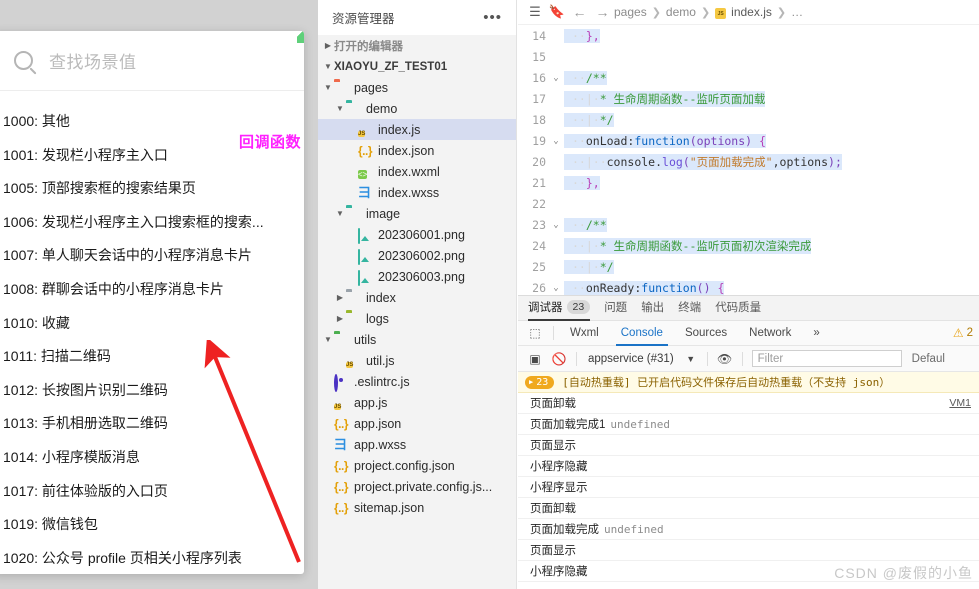 The height and width of the screenshot is (589, 979). I want to click on file-tree-row: 202306002.png, so click(417, 255).